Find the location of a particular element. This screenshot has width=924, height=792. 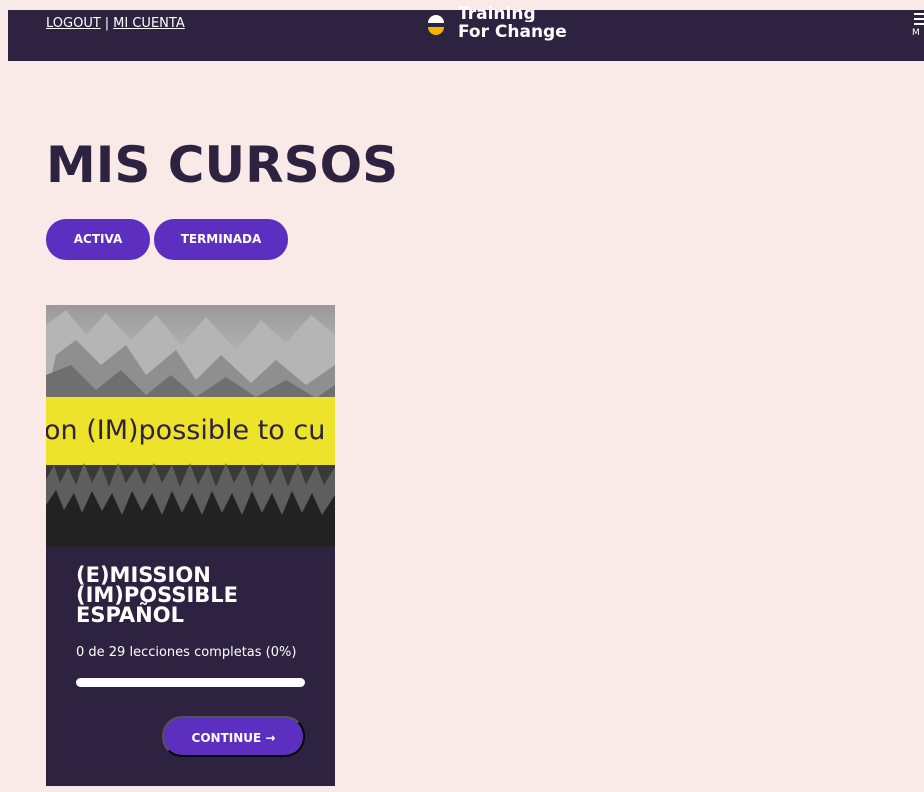

progress-bar is located at coordinates (190, 682).